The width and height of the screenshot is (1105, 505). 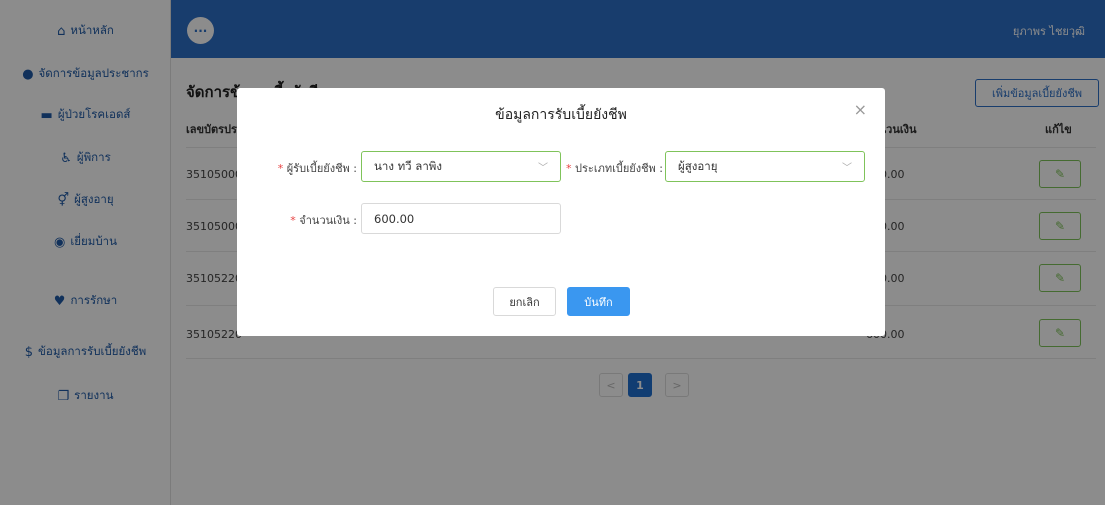 I want to click on modal-title: ข้อมูลการรับเบี้ยยังชีพ, so click(x=561, y=115).